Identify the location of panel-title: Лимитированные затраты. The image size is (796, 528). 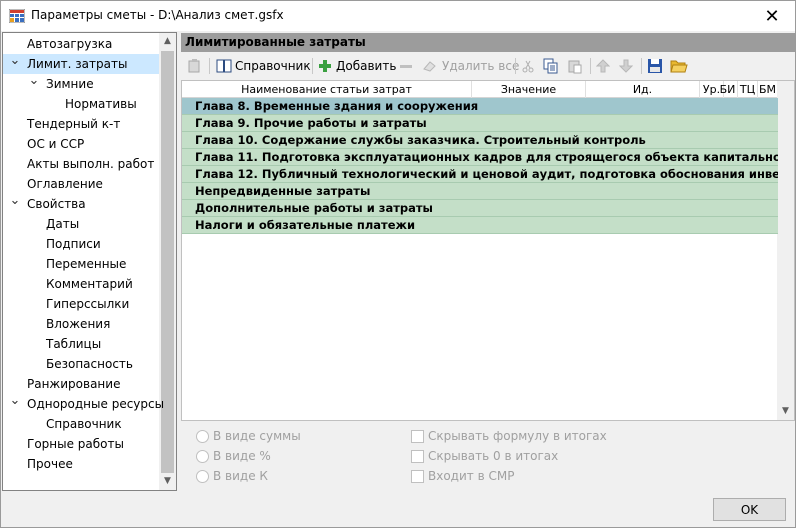
(488, 42).